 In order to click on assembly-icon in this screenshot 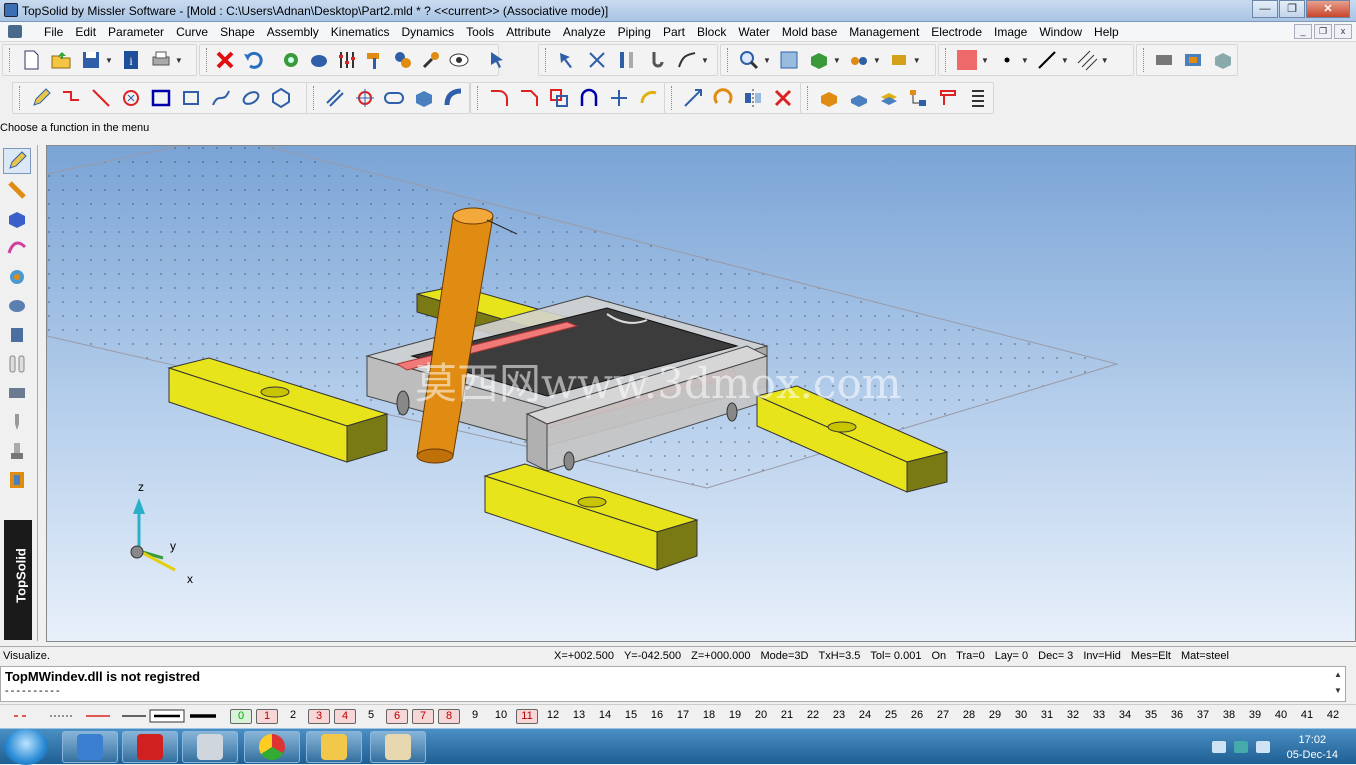, I will do `click(403, 60)`.